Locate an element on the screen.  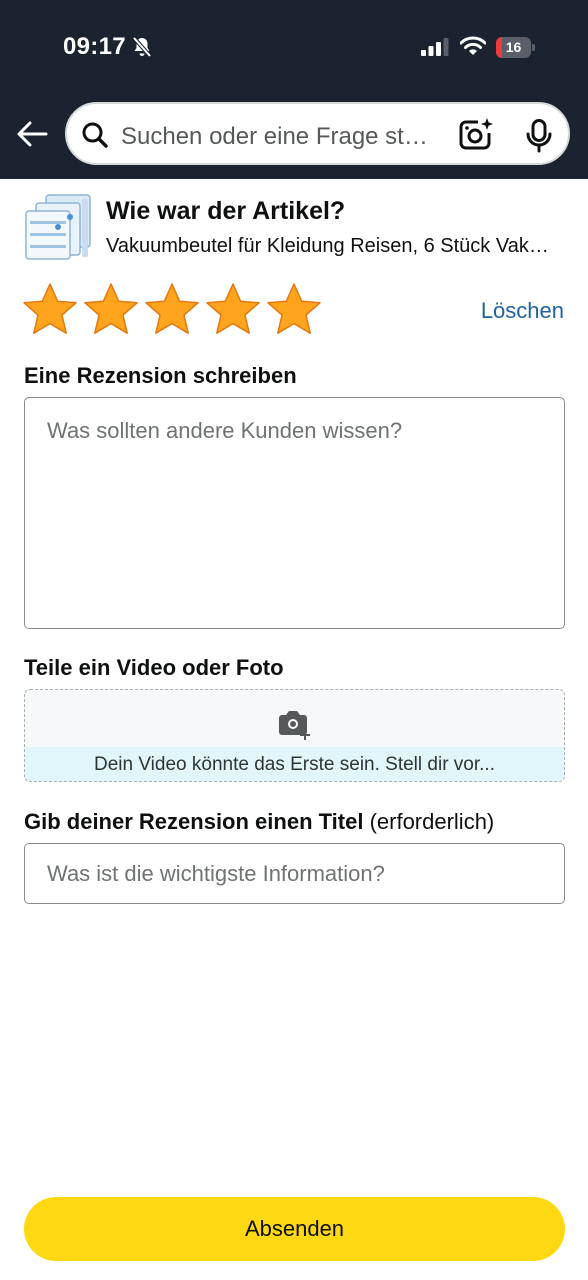
search-icon is located at coordinates (95, 137).